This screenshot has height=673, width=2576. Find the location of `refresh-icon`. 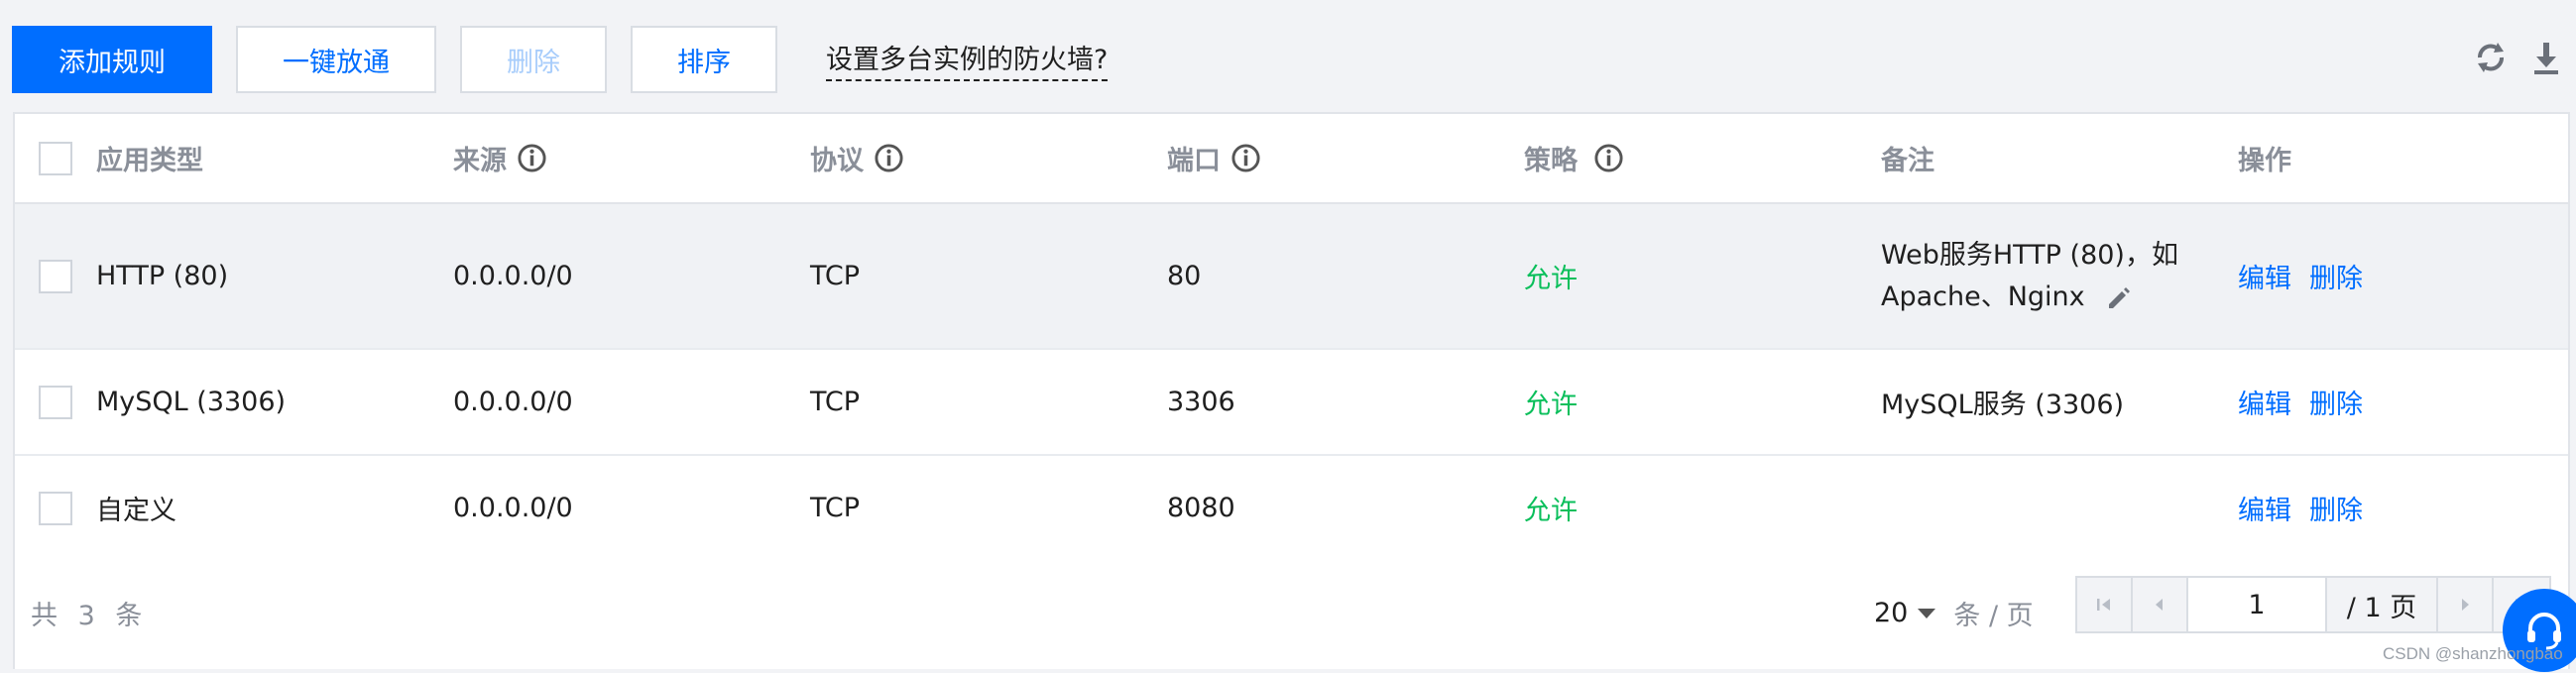

refresh-icon is located at coordinates (2491, 57).